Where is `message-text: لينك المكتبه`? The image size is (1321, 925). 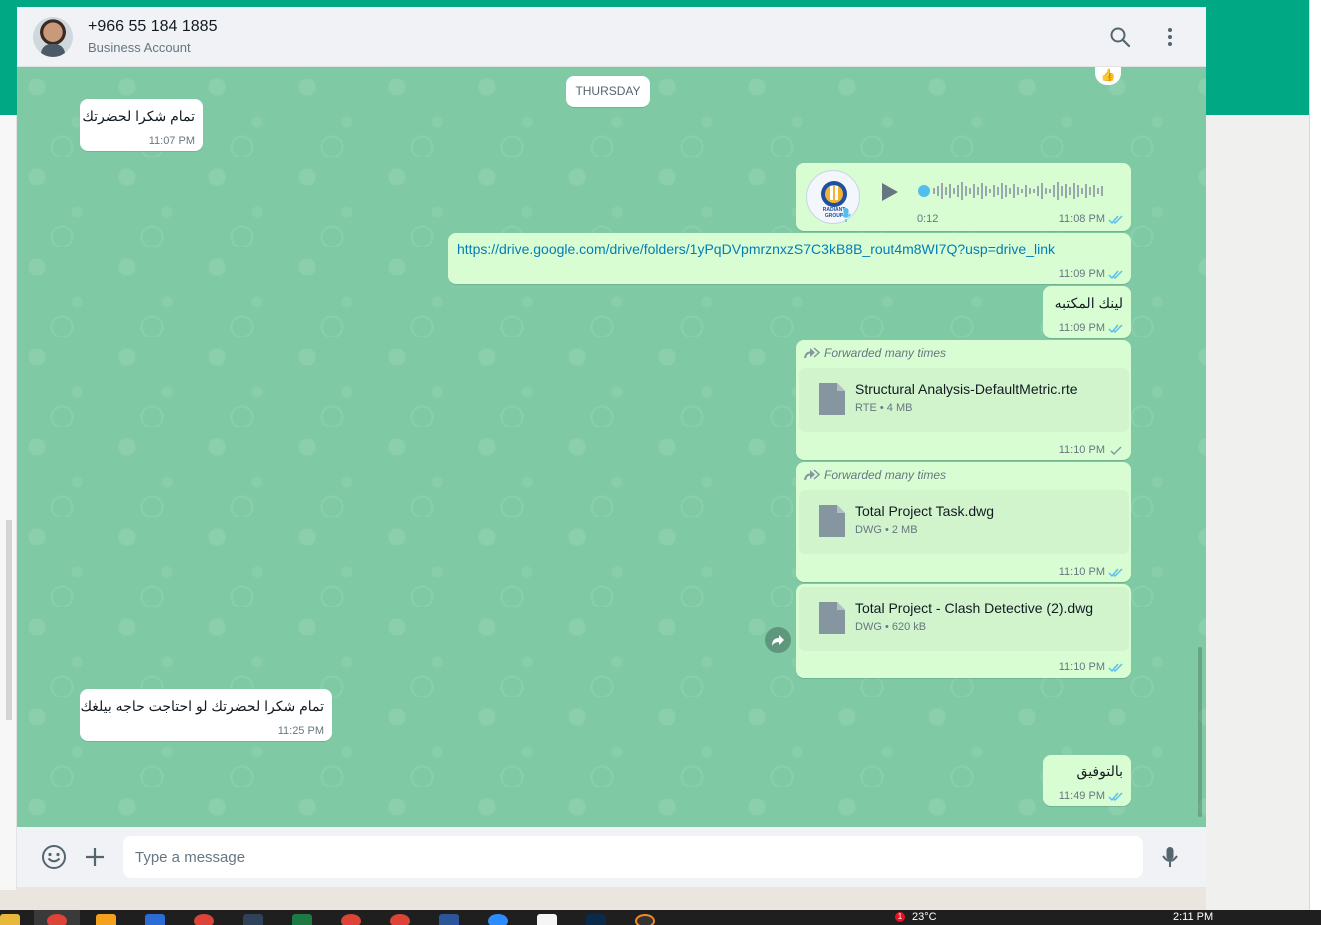 message-text: لينك المكتبه is located at coordinates (1088, 303).